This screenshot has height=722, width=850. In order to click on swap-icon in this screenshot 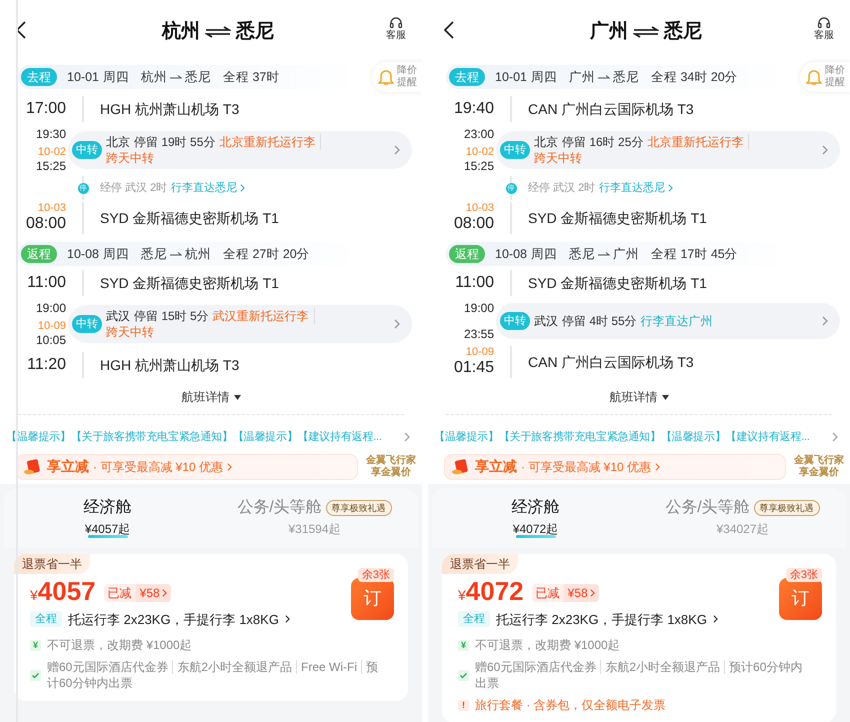, I will do `click(218, 32)`.